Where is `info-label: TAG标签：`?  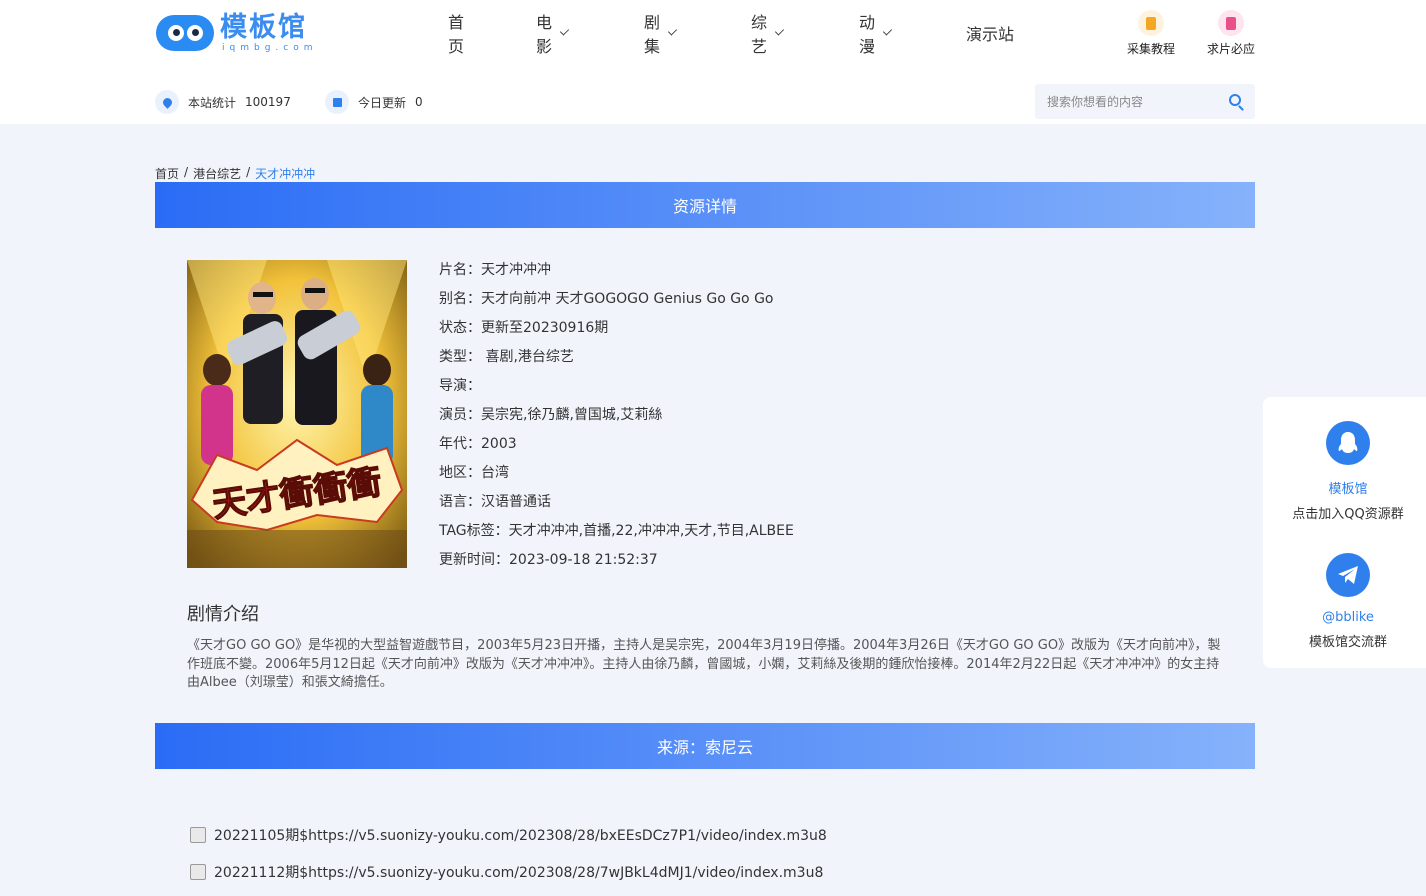
info-label: TAG标签： is located at coordinates (474, 531).